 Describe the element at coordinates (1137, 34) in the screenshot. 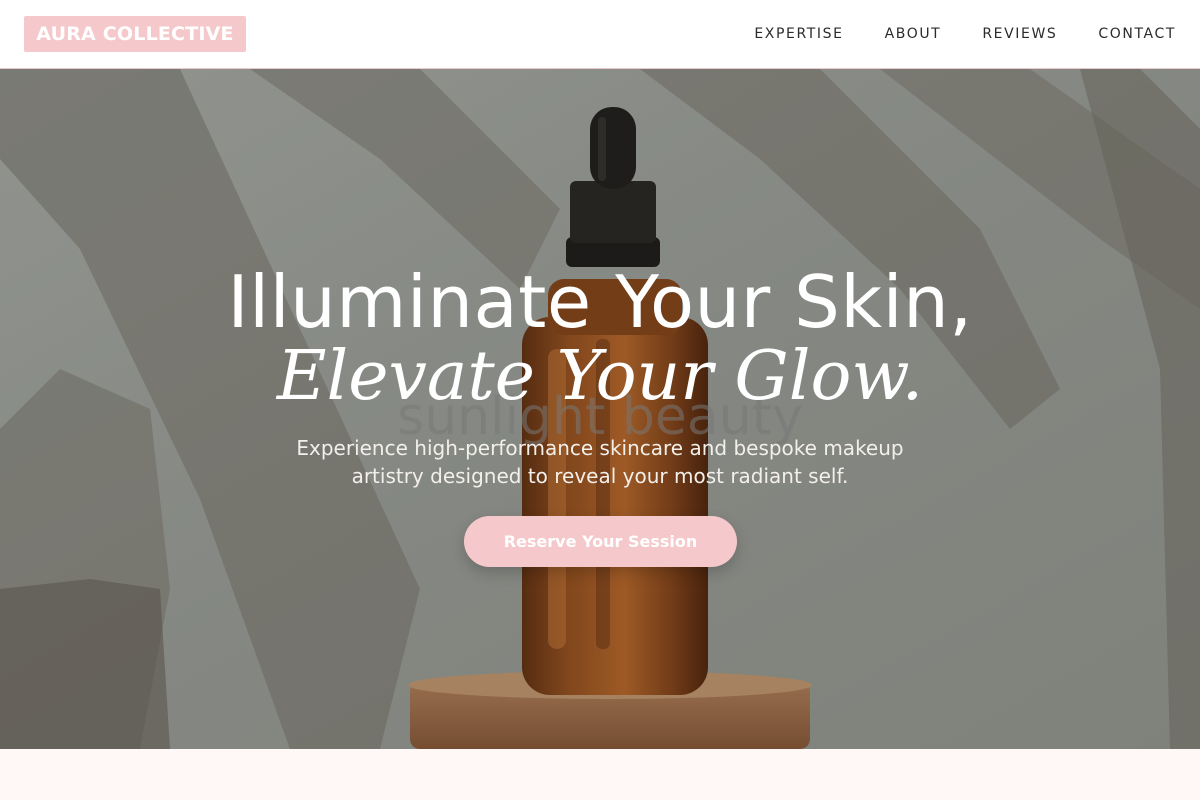

I see `nav-link-contact: CONTACT` at that location.